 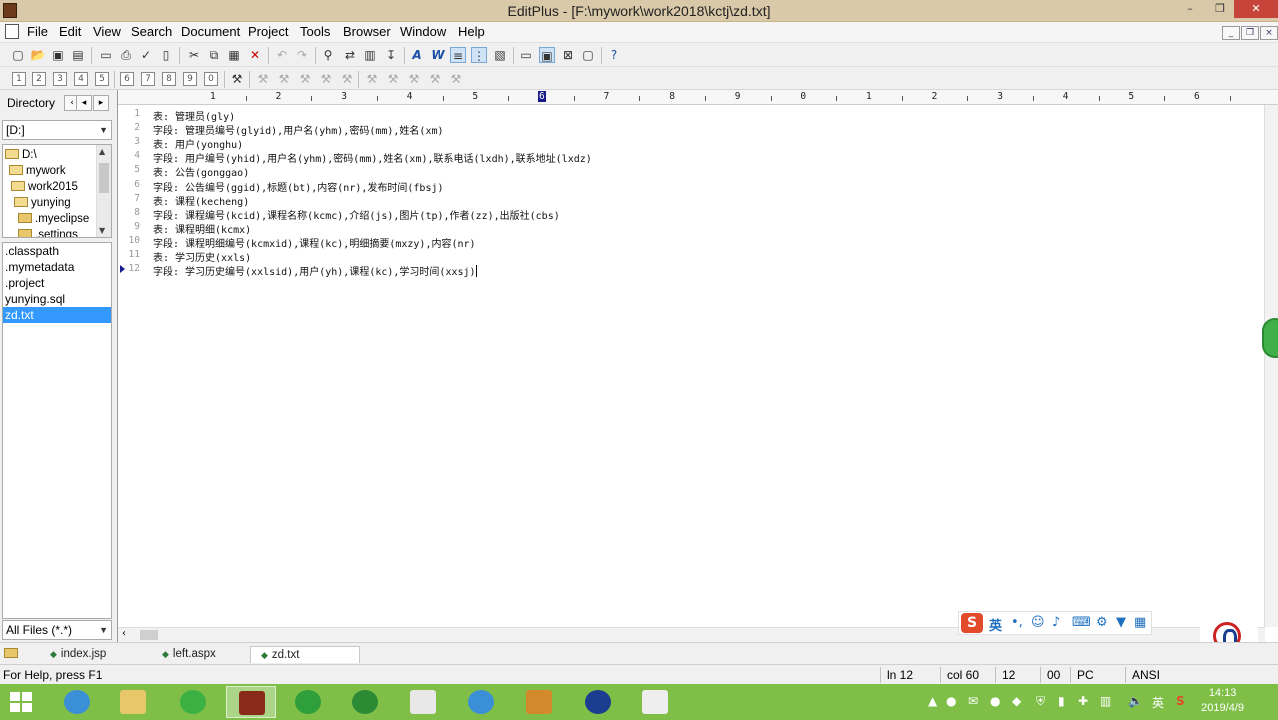 I want to click on tab-scroll-left-icon: ◂, so click(x=84, y=103).